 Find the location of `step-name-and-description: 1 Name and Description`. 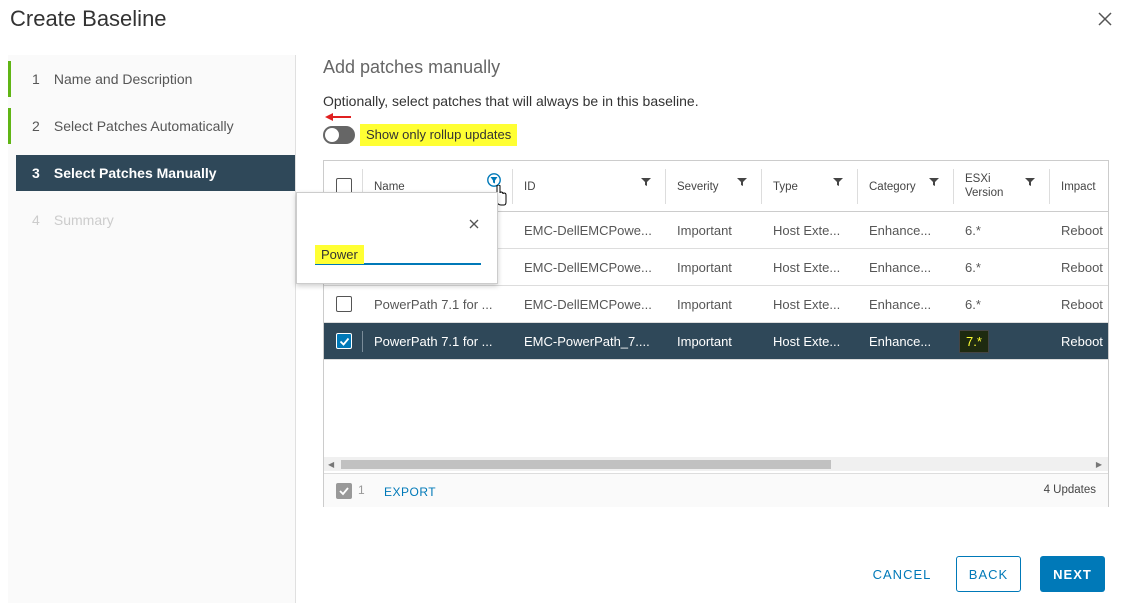

step-name-and-description: 1 Name and Description is located at coordinates (151, 79).